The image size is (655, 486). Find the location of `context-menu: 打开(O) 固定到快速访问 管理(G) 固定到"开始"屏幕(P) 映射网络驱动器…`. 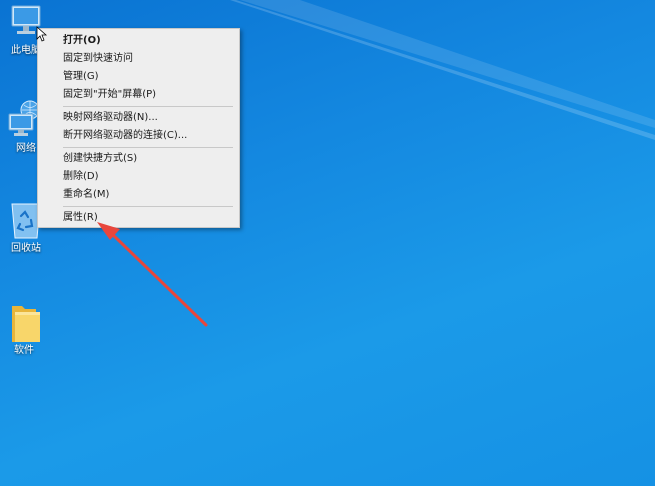

context-menu: 打开(O) 固定到快速访问 管理(G) 固定到"开始"屏幕(P) 映射网络驱动器… is located at coordinates (138, 128).